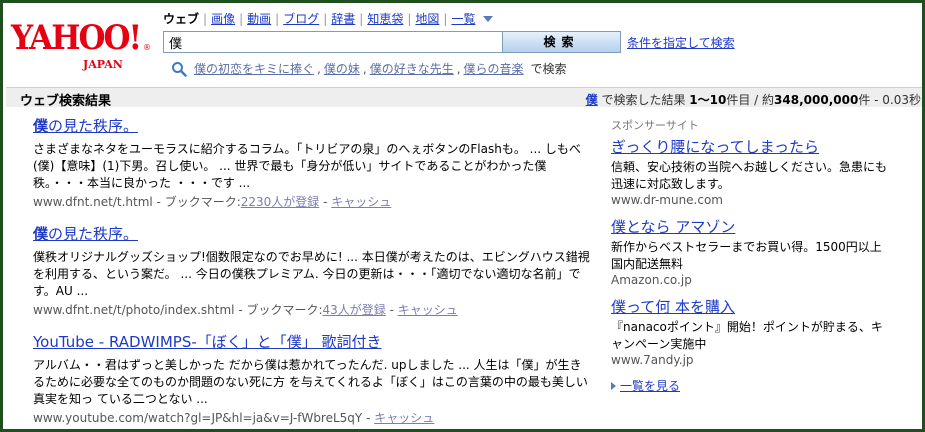  I want to click on result-title-link: YouTube - RADWIMPS-「ぼく」と「僕」 歌詞付き, so click(313, 342).